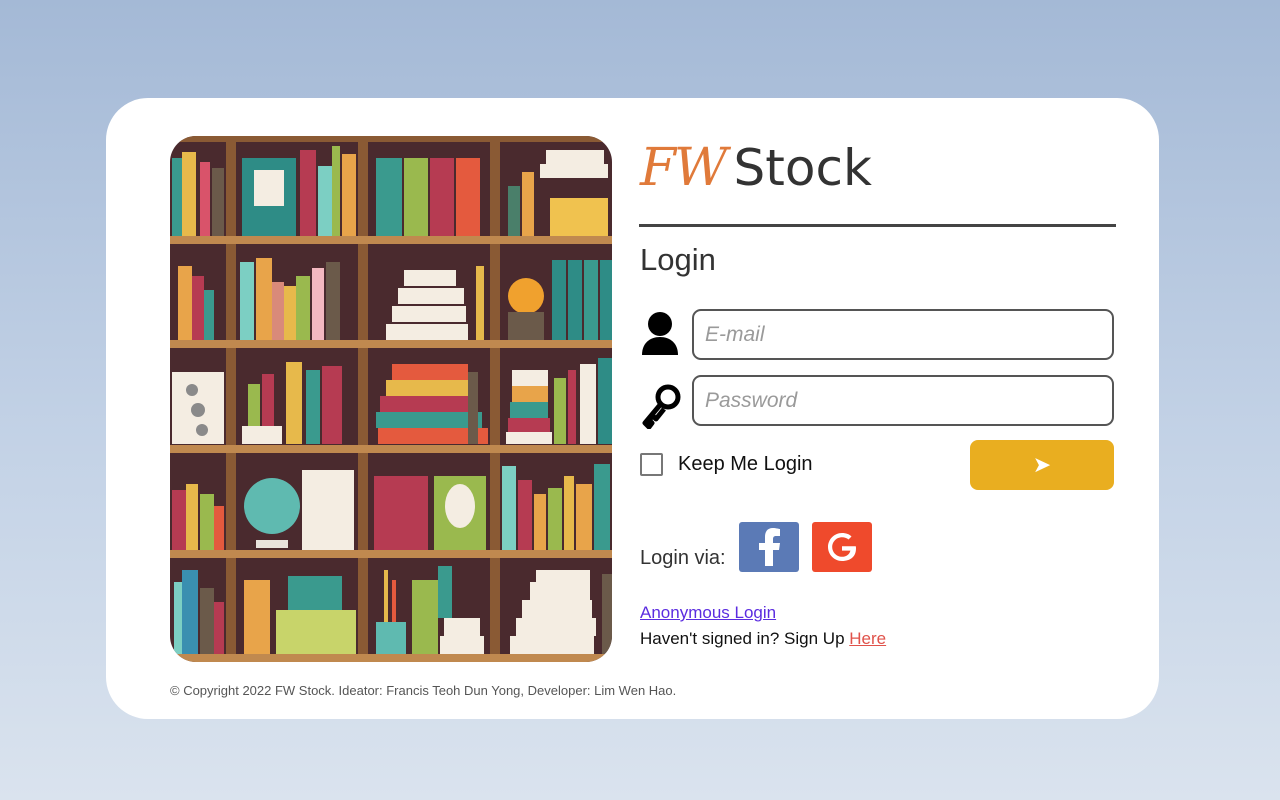  What do you see at coordinates (745, 638) in the screenshot?
I see `signup-text: Haven't signed in? Sign Up` at bounding box center [745, 638].